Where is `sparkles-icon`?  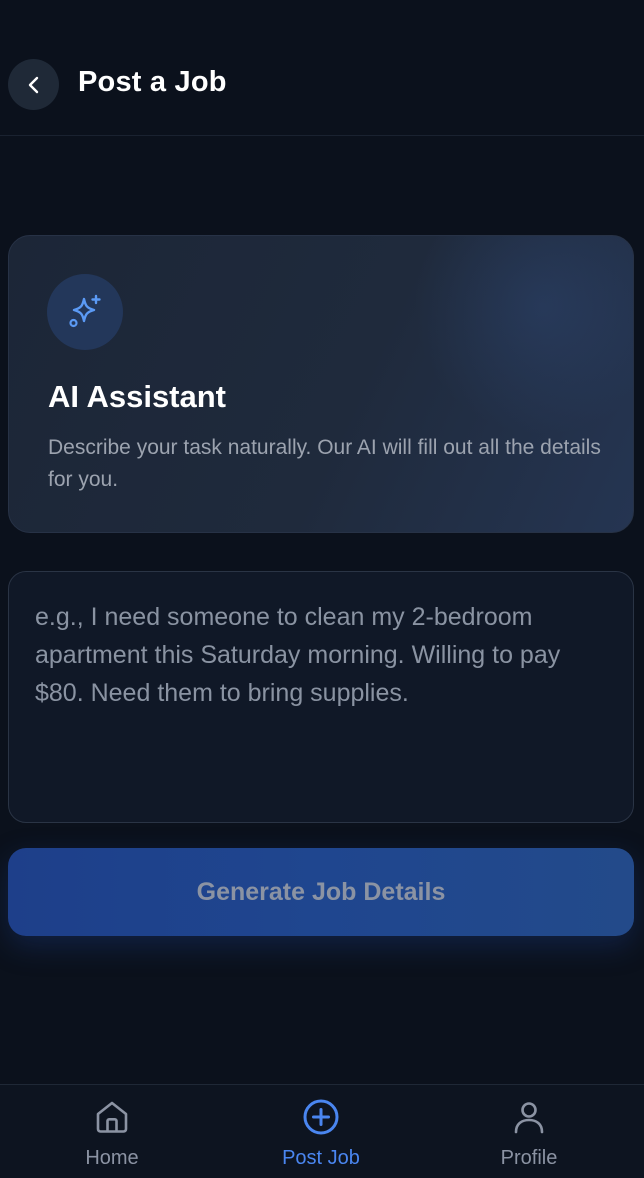
sparkles-icon is located at coordinates (85, 311).